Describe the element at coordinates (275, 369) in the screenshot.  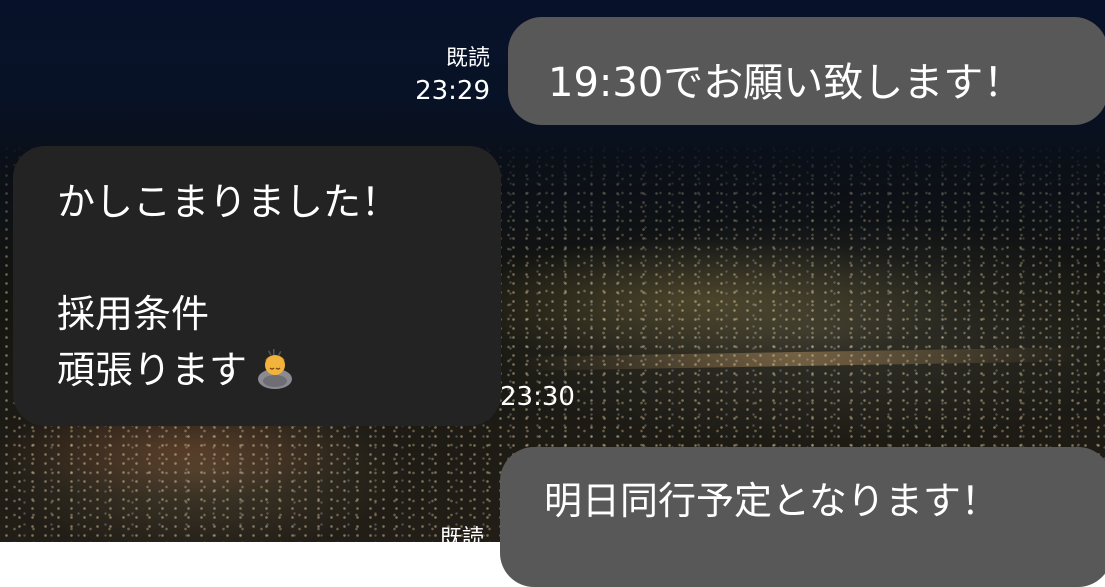
I see `bowing-person-icon` at that location.